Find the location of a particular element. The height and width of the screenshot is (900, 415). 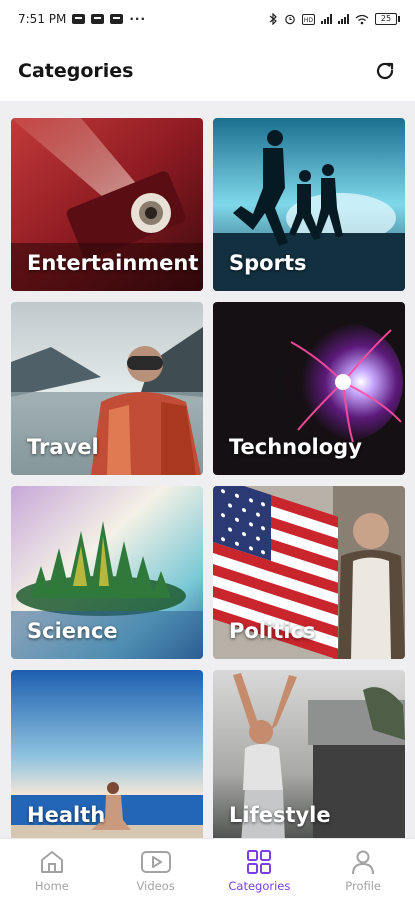

home-icon is located at coordinates (51, 862).